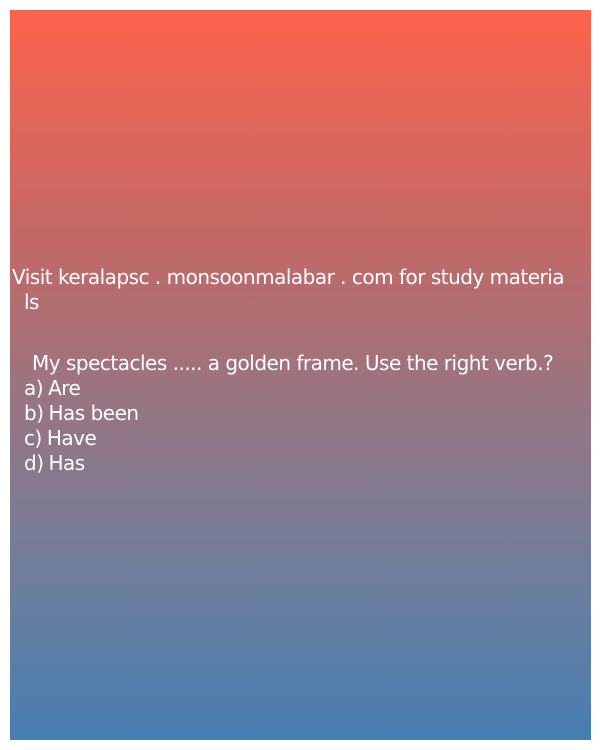 Image resolution: width=600 pixels, height=750 pixels. Describe the element at coordinates (64, 388) in the screenshot. I see `option-a-text: Are` at that location.